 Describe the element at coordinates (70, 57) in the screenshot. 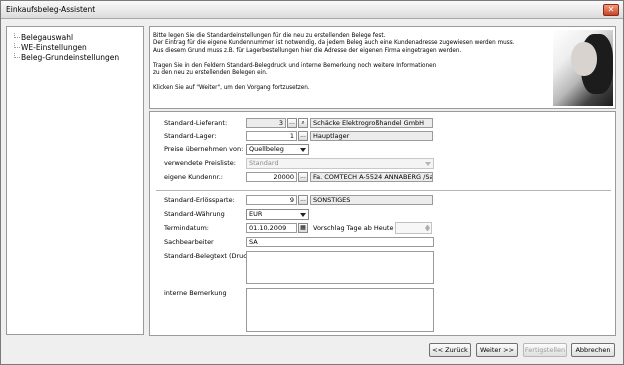

I see `nav-item-label: Beleg-Grundeinstellungen` at that location.